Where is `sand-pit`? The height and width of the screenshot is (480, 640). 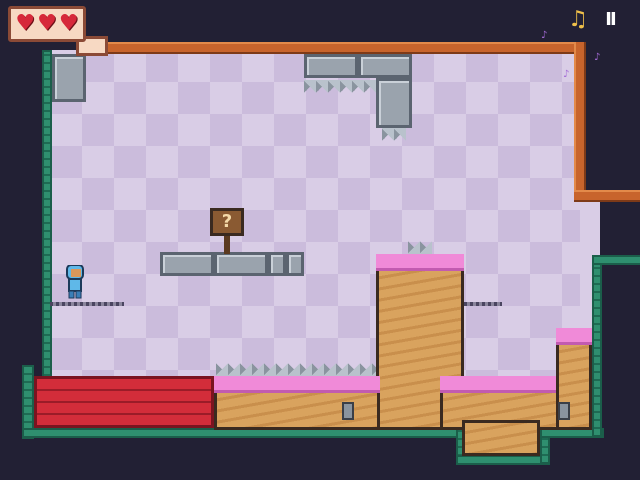 sand-pit is located at coordinates (501, 438).